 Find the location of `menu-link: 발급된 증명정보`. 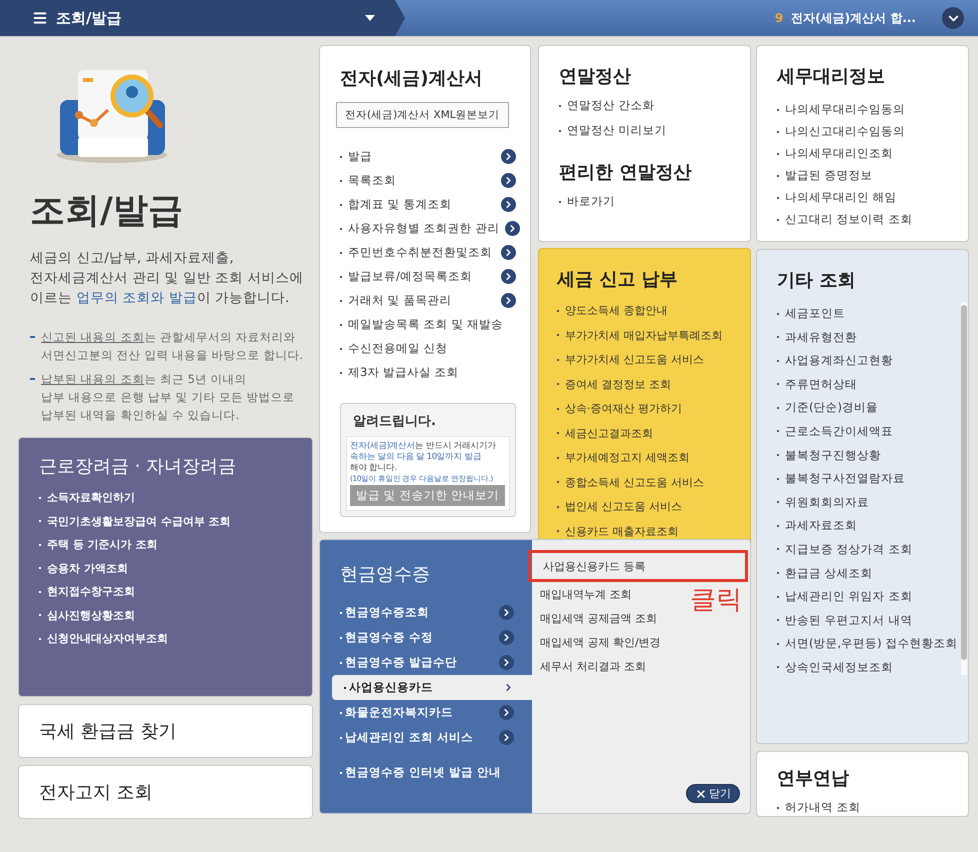

menu-link: 발급된 증명정보 is located at coordinates (862, 175).